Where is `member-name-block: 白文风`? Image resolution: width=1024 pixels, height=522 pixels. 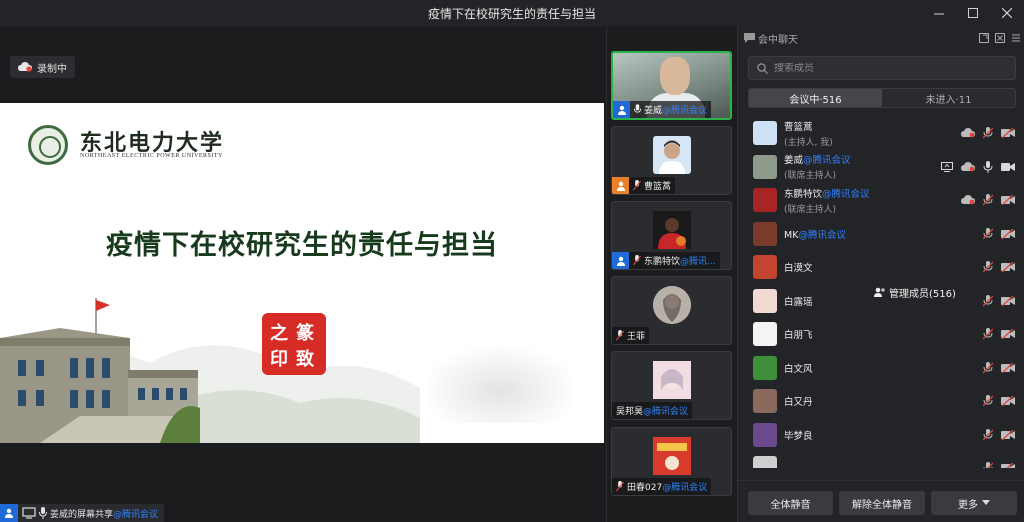
member-name-block: 白文风 is located at coordinates (798, 368).